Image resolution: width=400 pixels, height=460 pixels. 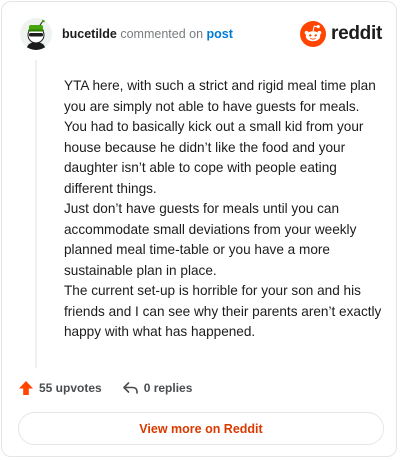 I want to click on upvote-button: 55 upvotes, so click(x=60, y=388).